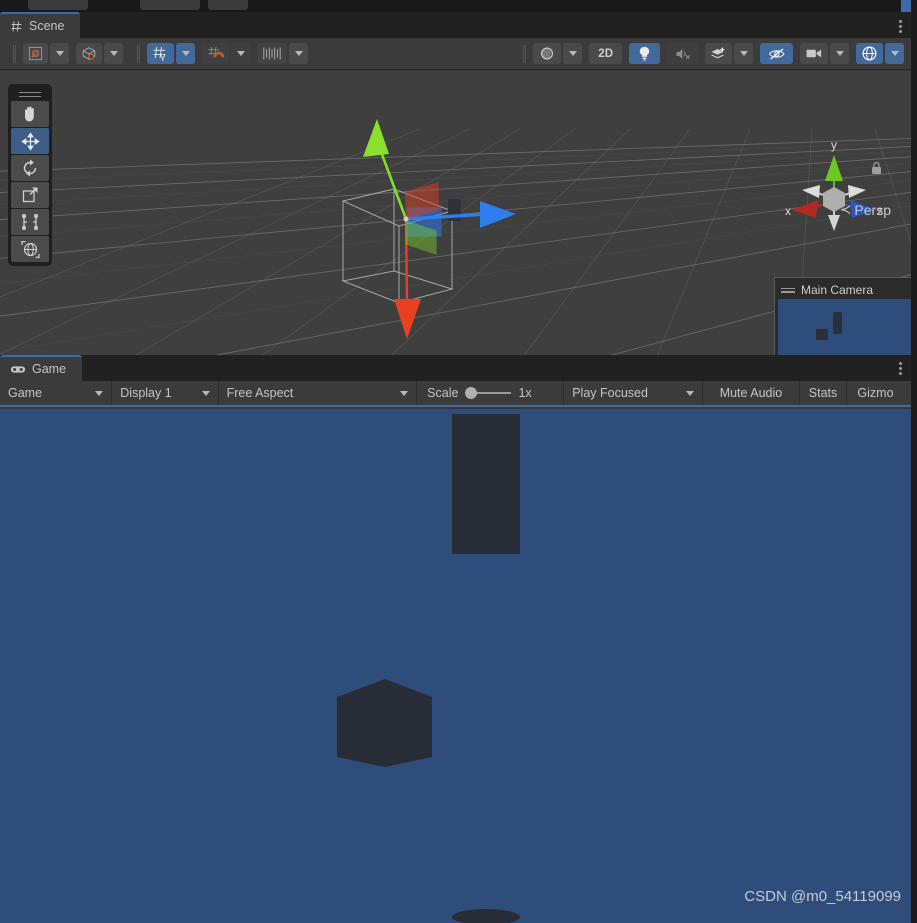 Image resolution: width=917 pixels, height=923 pixels. Describe the element at coordinates (845, 327) in the screenshot. I see `camera-preview-render` at that location.